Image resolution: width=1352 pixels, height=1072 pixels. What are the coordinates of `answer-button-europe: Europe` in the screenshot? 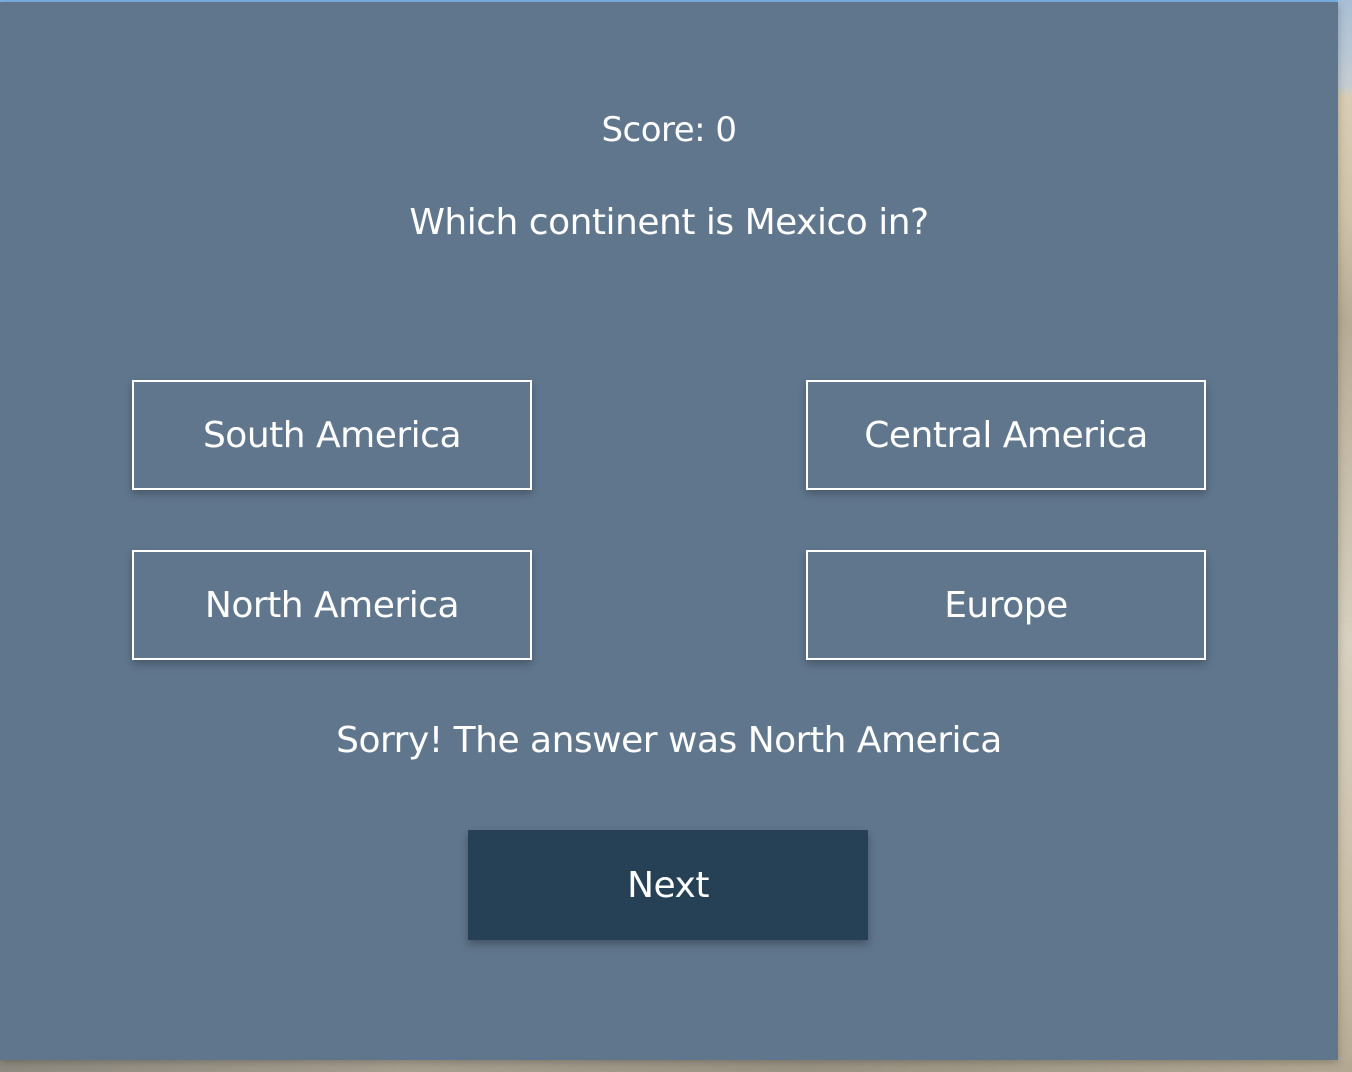 It's located at (1006, 605).